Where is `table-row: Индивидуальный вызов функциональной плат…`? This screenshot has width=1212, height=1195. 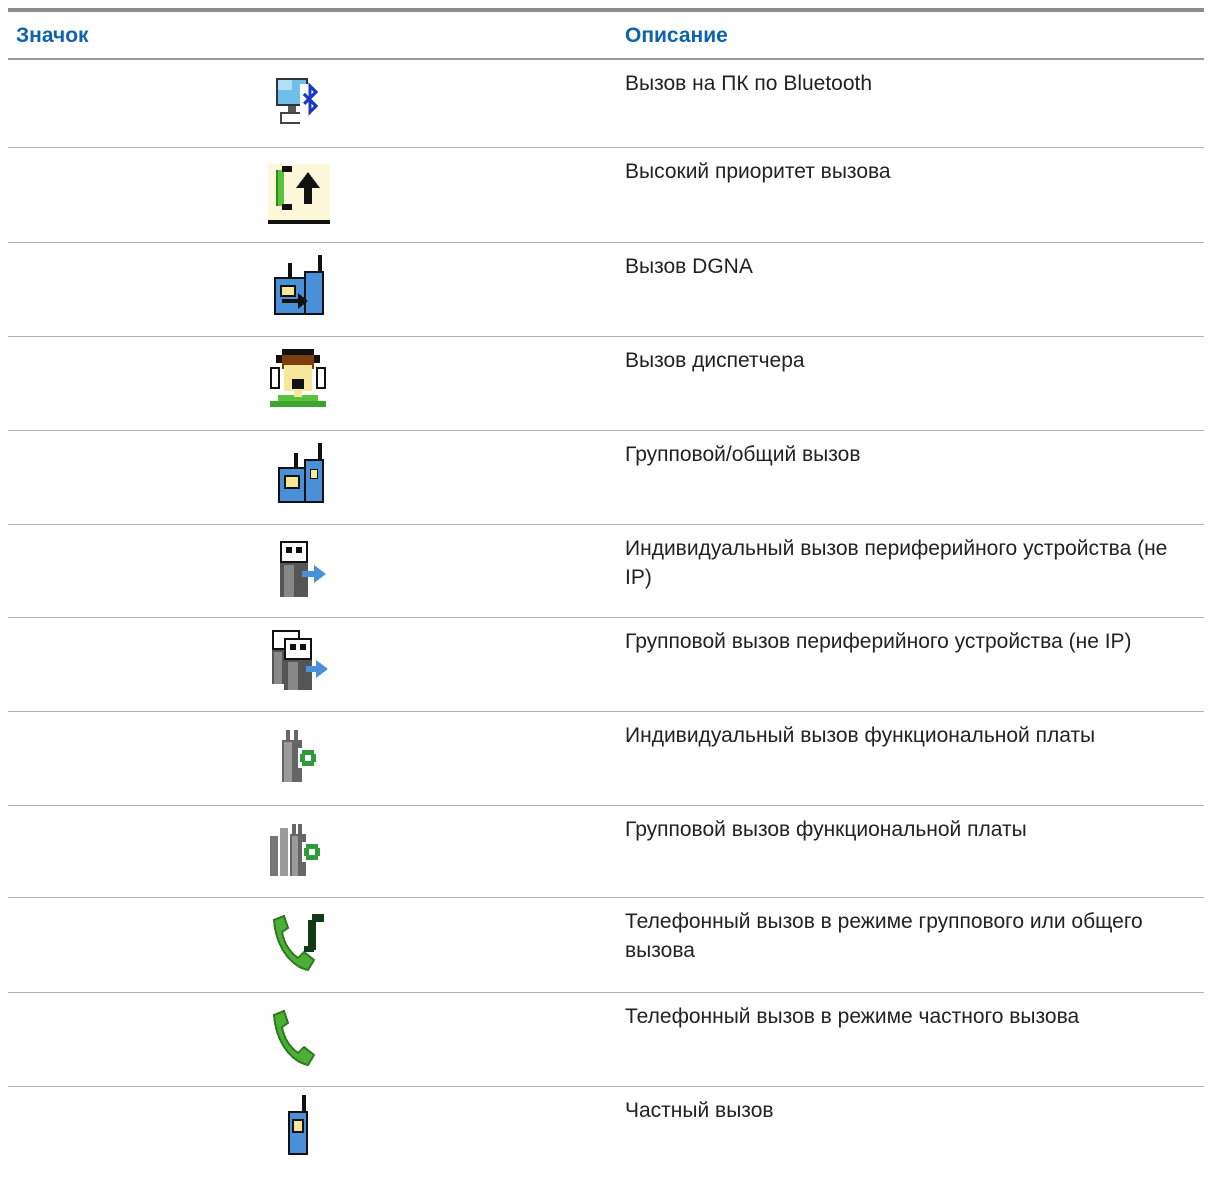 table-row: Индивидуальный вызов функциональной плат… is located at coordinates (606, 759).